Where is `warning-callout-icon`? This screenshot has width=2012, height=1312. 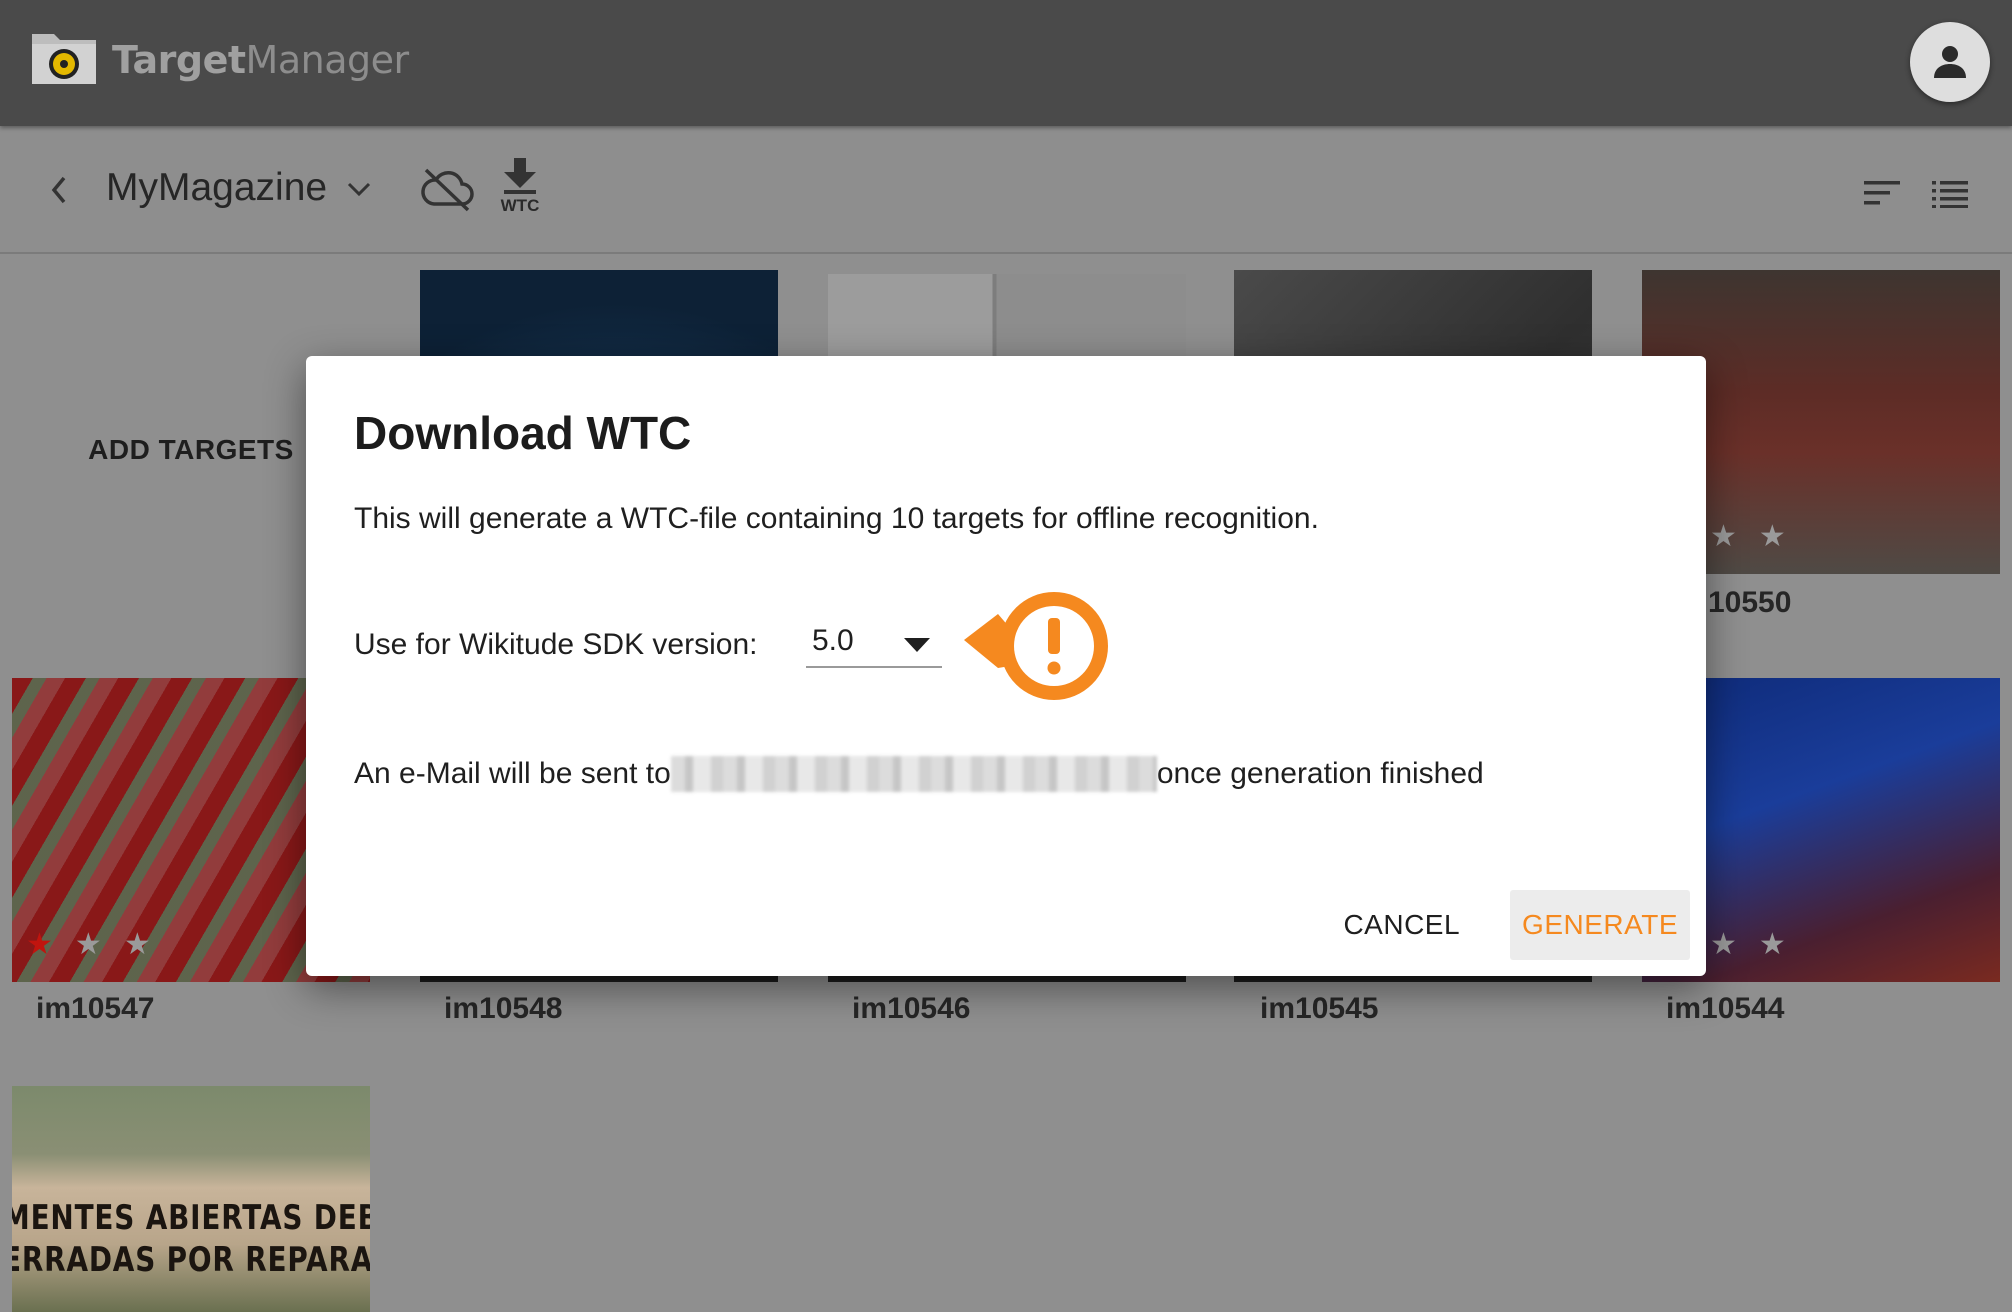
warning-callout-icon is located at coordinates (1034, 646).